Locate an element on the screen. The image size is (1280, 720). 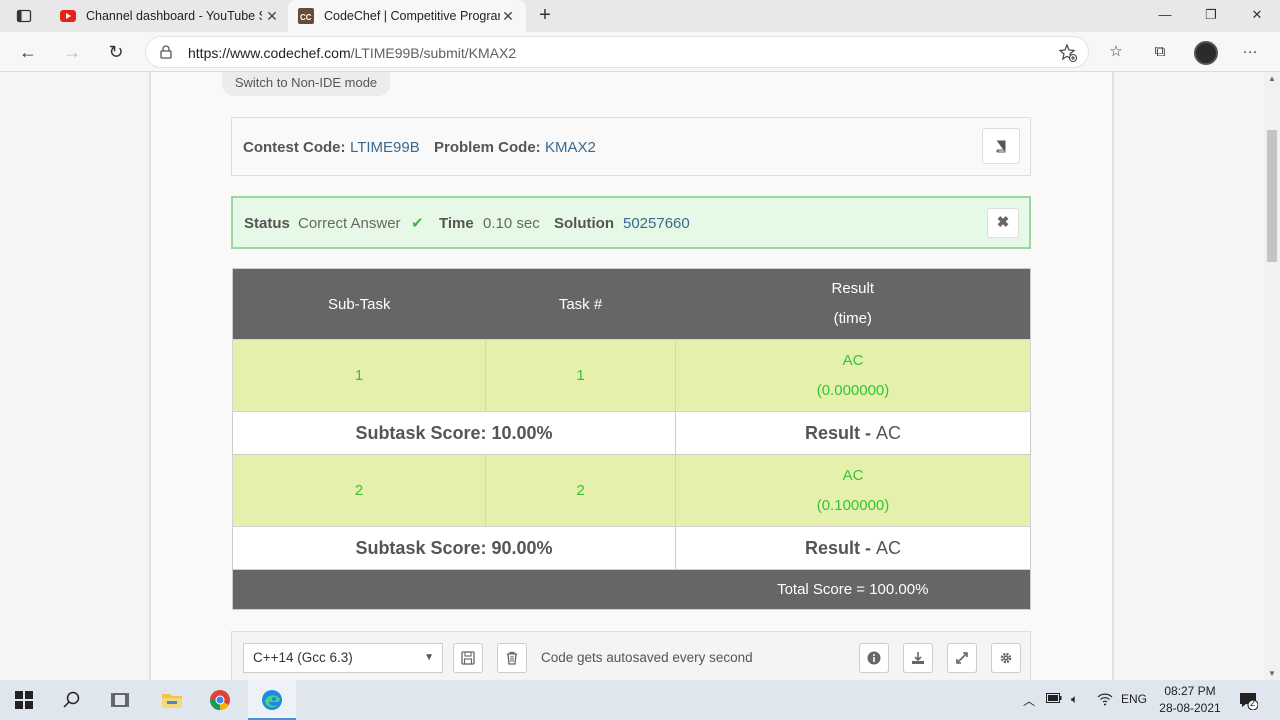
result-verdict: AC is located at coordinates (853, 475).